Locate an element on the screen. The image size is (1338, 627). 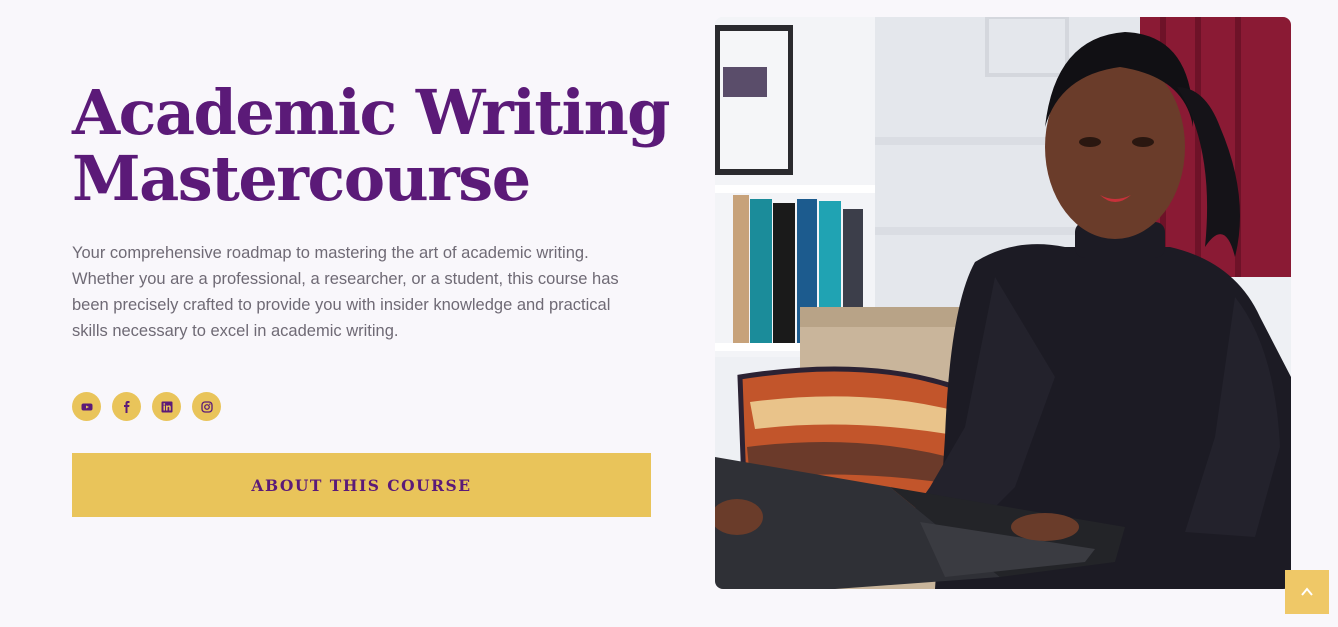
youtube-link is located at coordinates (86, 406).